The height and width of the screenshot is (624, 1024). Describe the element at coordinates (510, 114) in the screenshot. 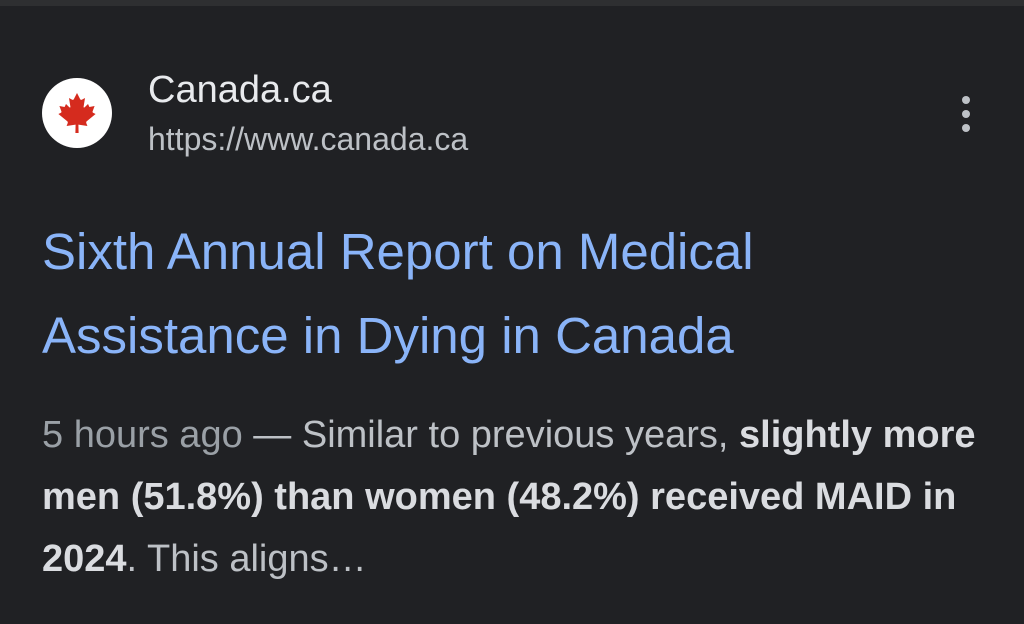

I see `site-header: Canada.ca https://www.canada.ca` at that location.